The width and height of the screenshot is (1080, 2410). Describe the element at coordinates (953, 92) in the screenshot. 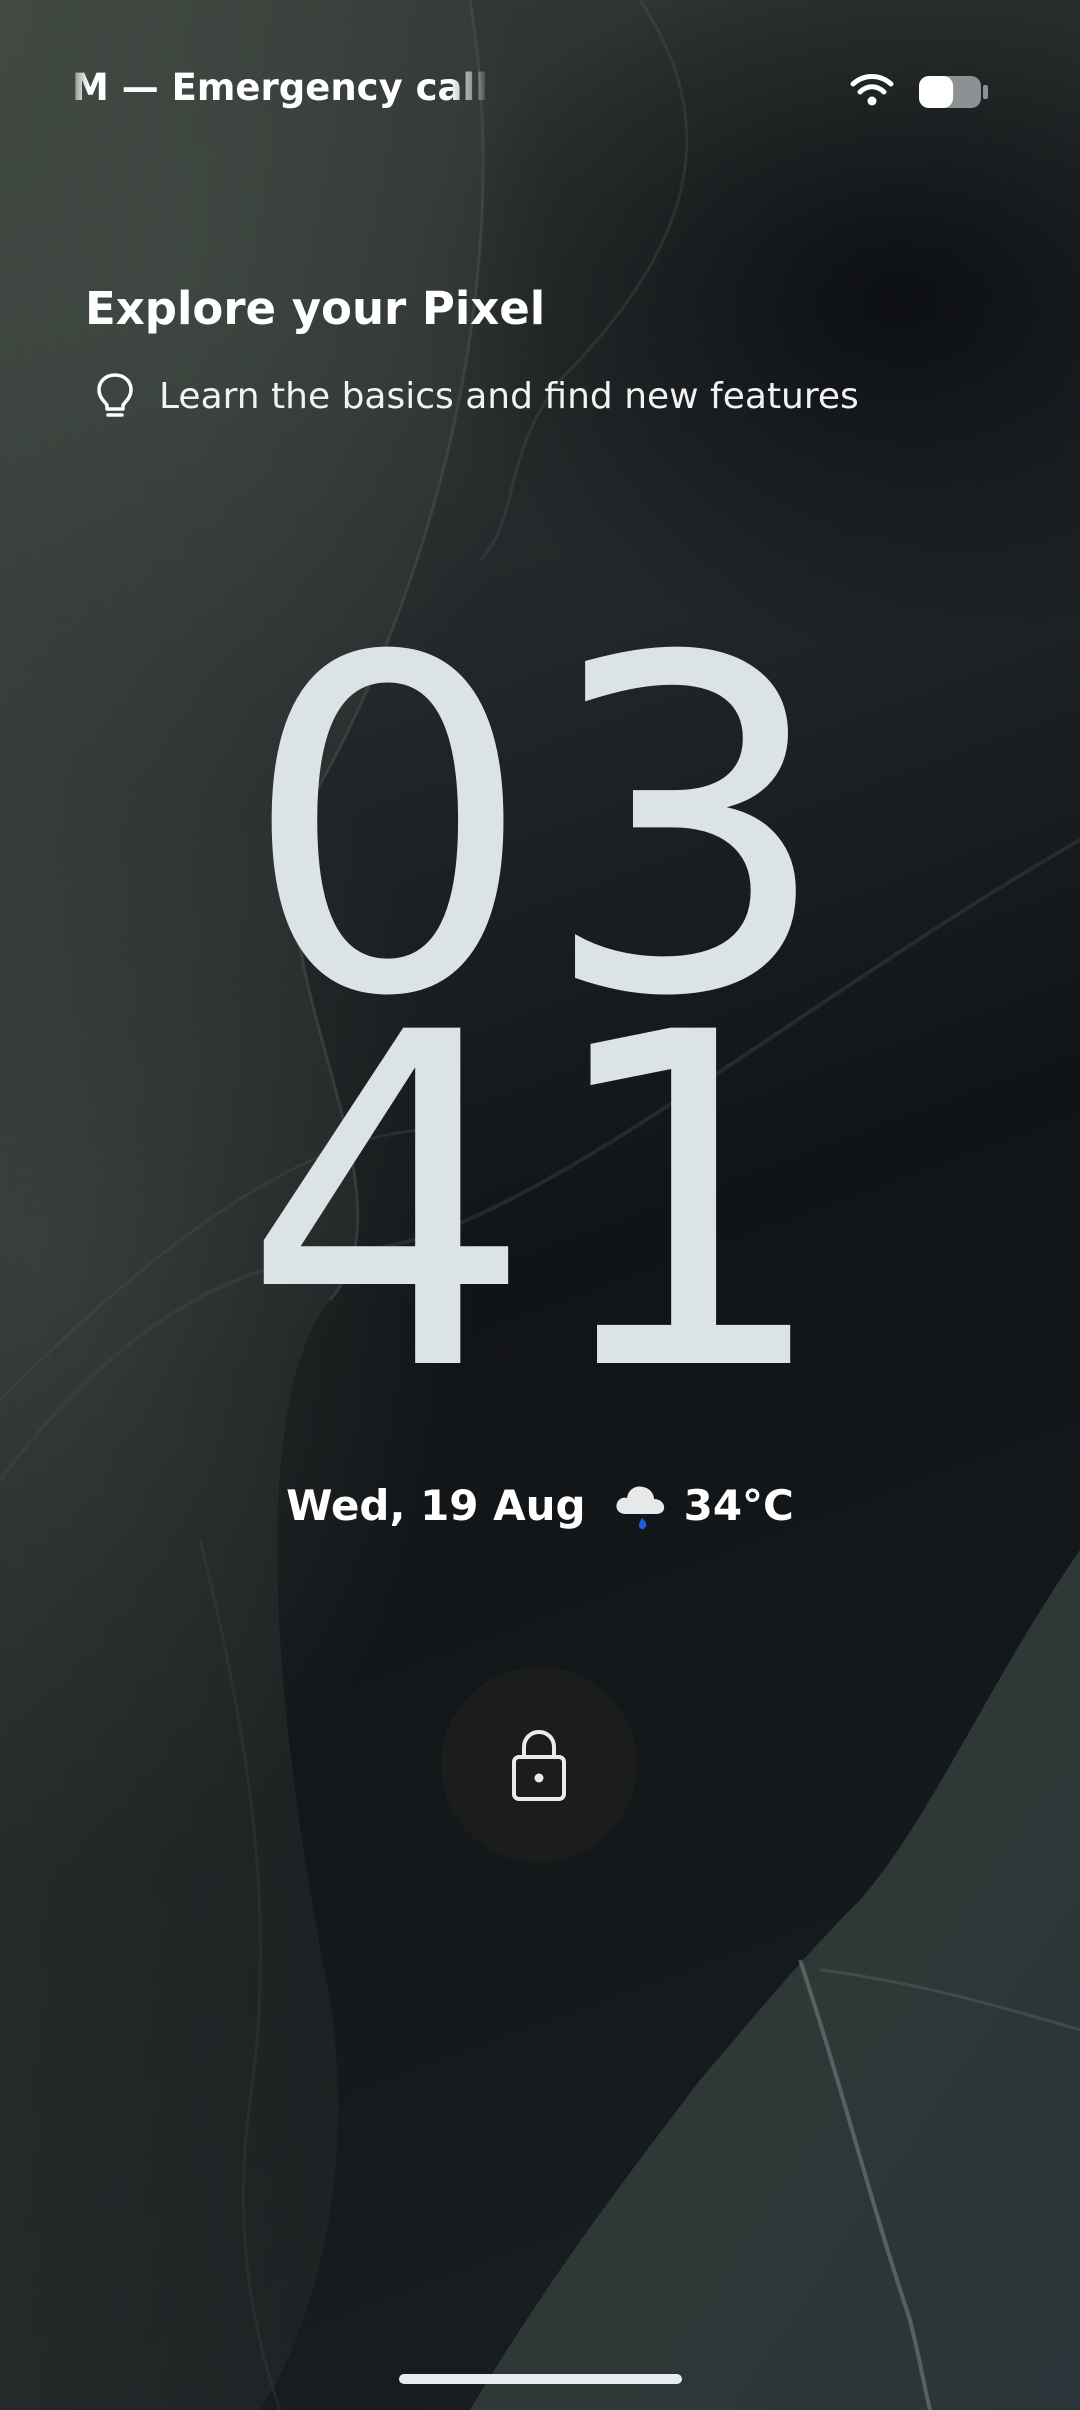

I see `battery-icon` at that location.